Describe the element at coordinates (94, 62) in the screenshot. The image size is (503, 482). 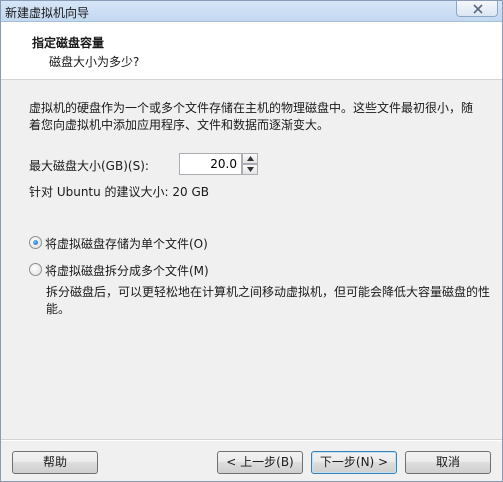
I see `page-subtitle: 磁盘大小为多少?` at that location.